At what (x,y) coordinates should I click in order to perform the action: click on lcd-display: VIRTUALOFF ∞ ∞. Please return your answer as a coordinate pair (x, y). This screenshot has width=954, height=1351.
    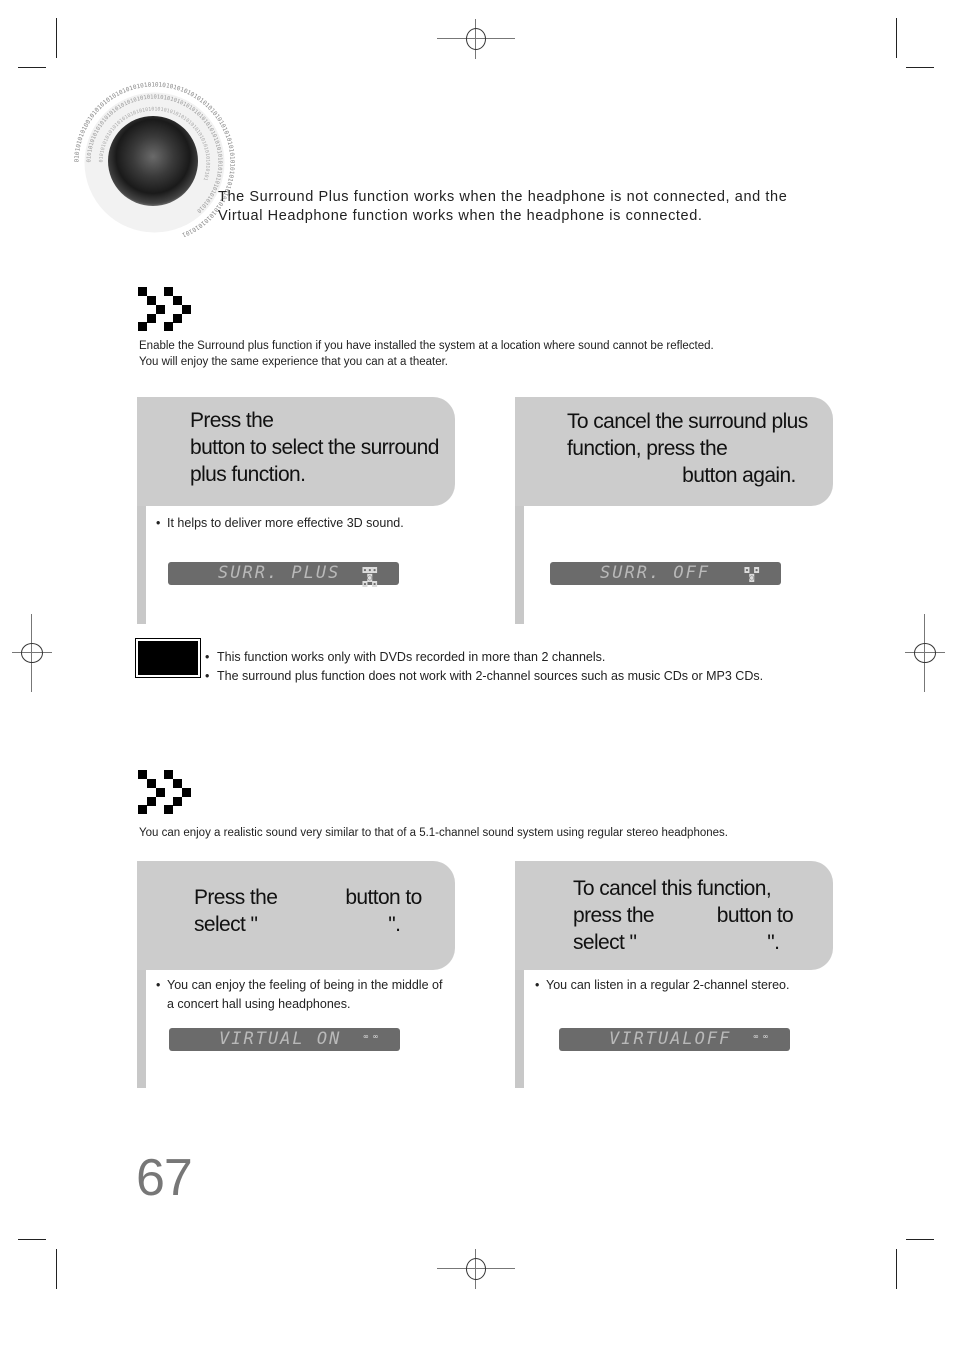
    Looking at the image, I should click on (674, 1039).